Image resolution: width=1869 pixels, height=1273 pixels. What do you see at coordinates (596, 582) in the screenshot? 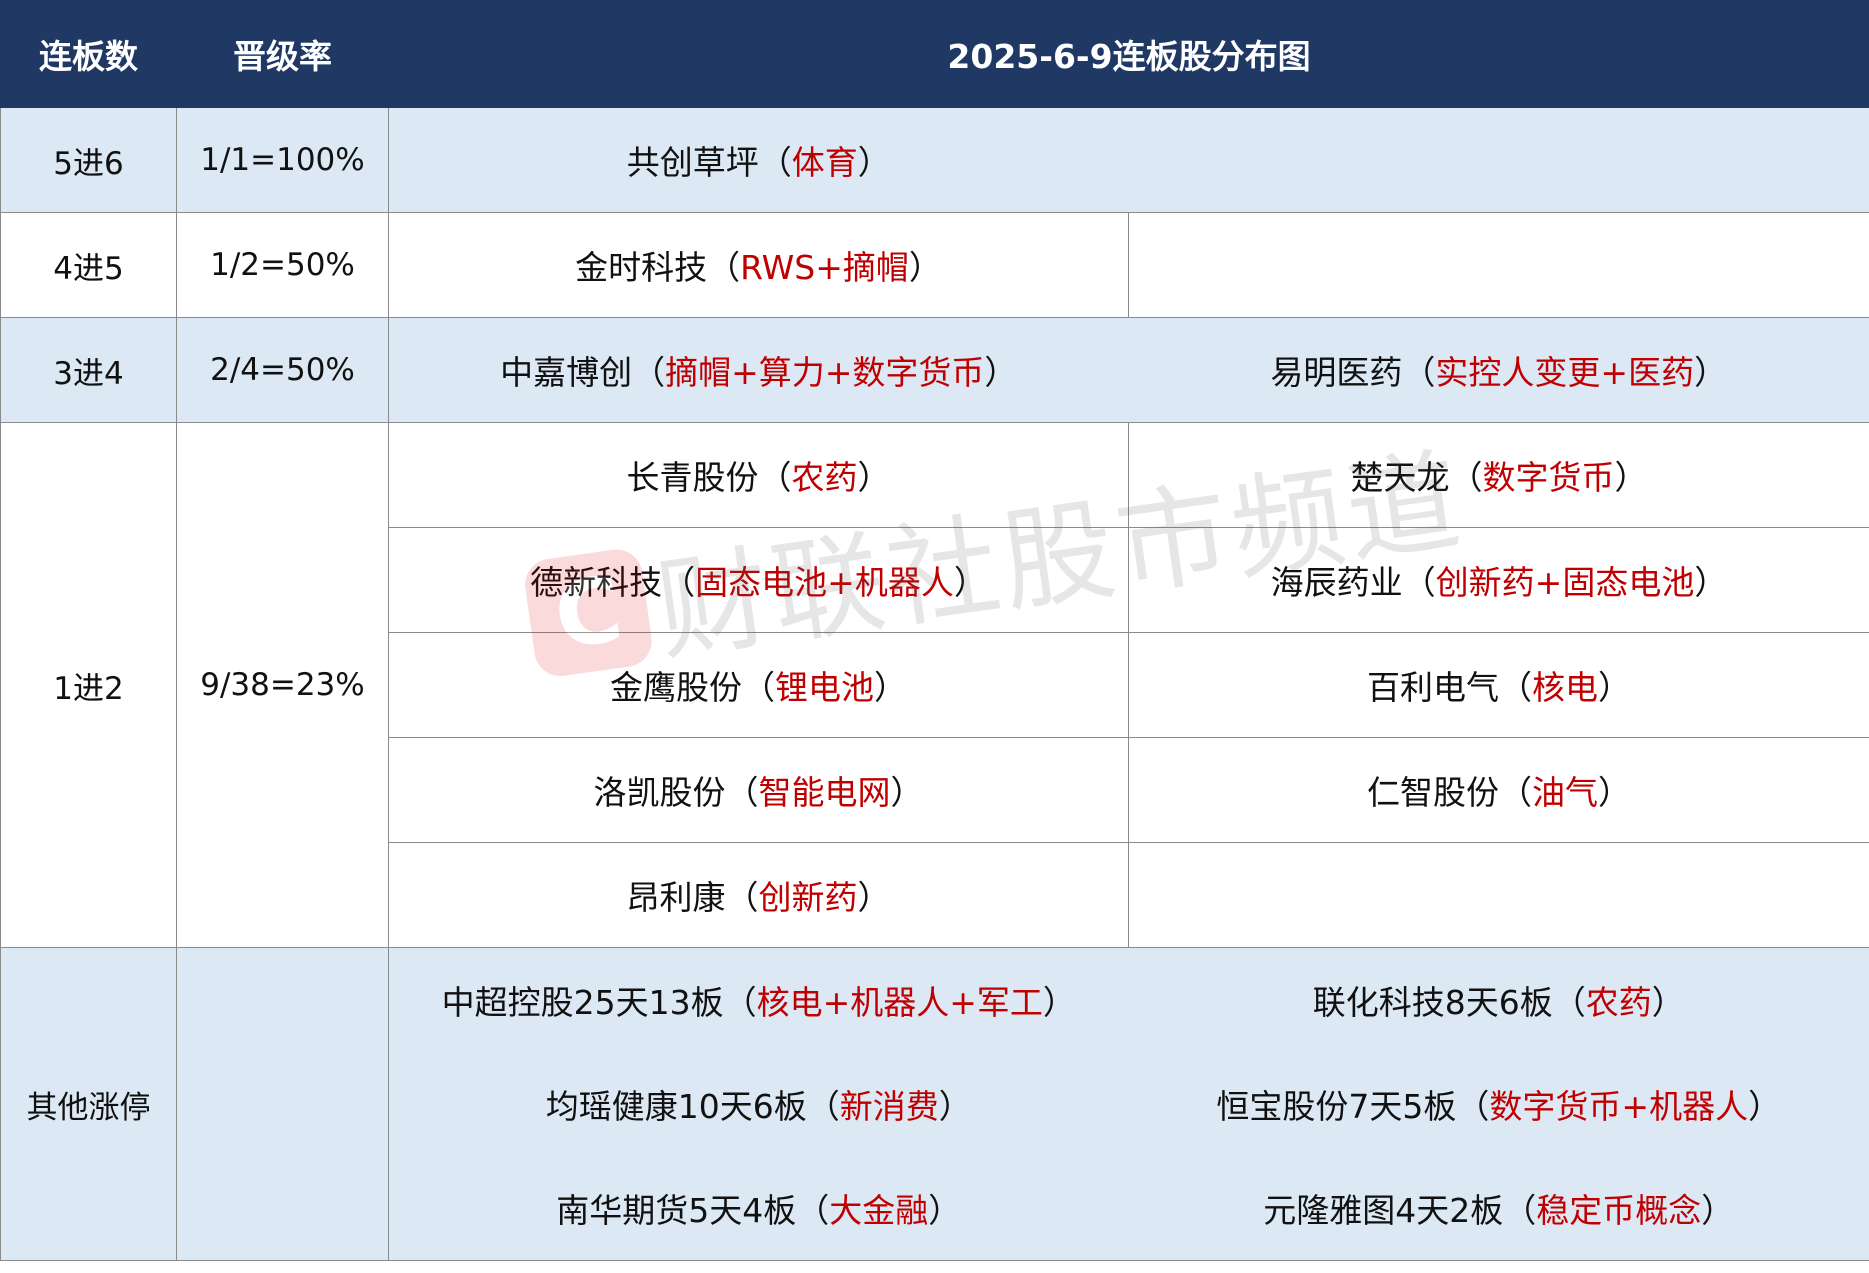
I see `stock-name: 德新科技` at bounding box center [596, 582].